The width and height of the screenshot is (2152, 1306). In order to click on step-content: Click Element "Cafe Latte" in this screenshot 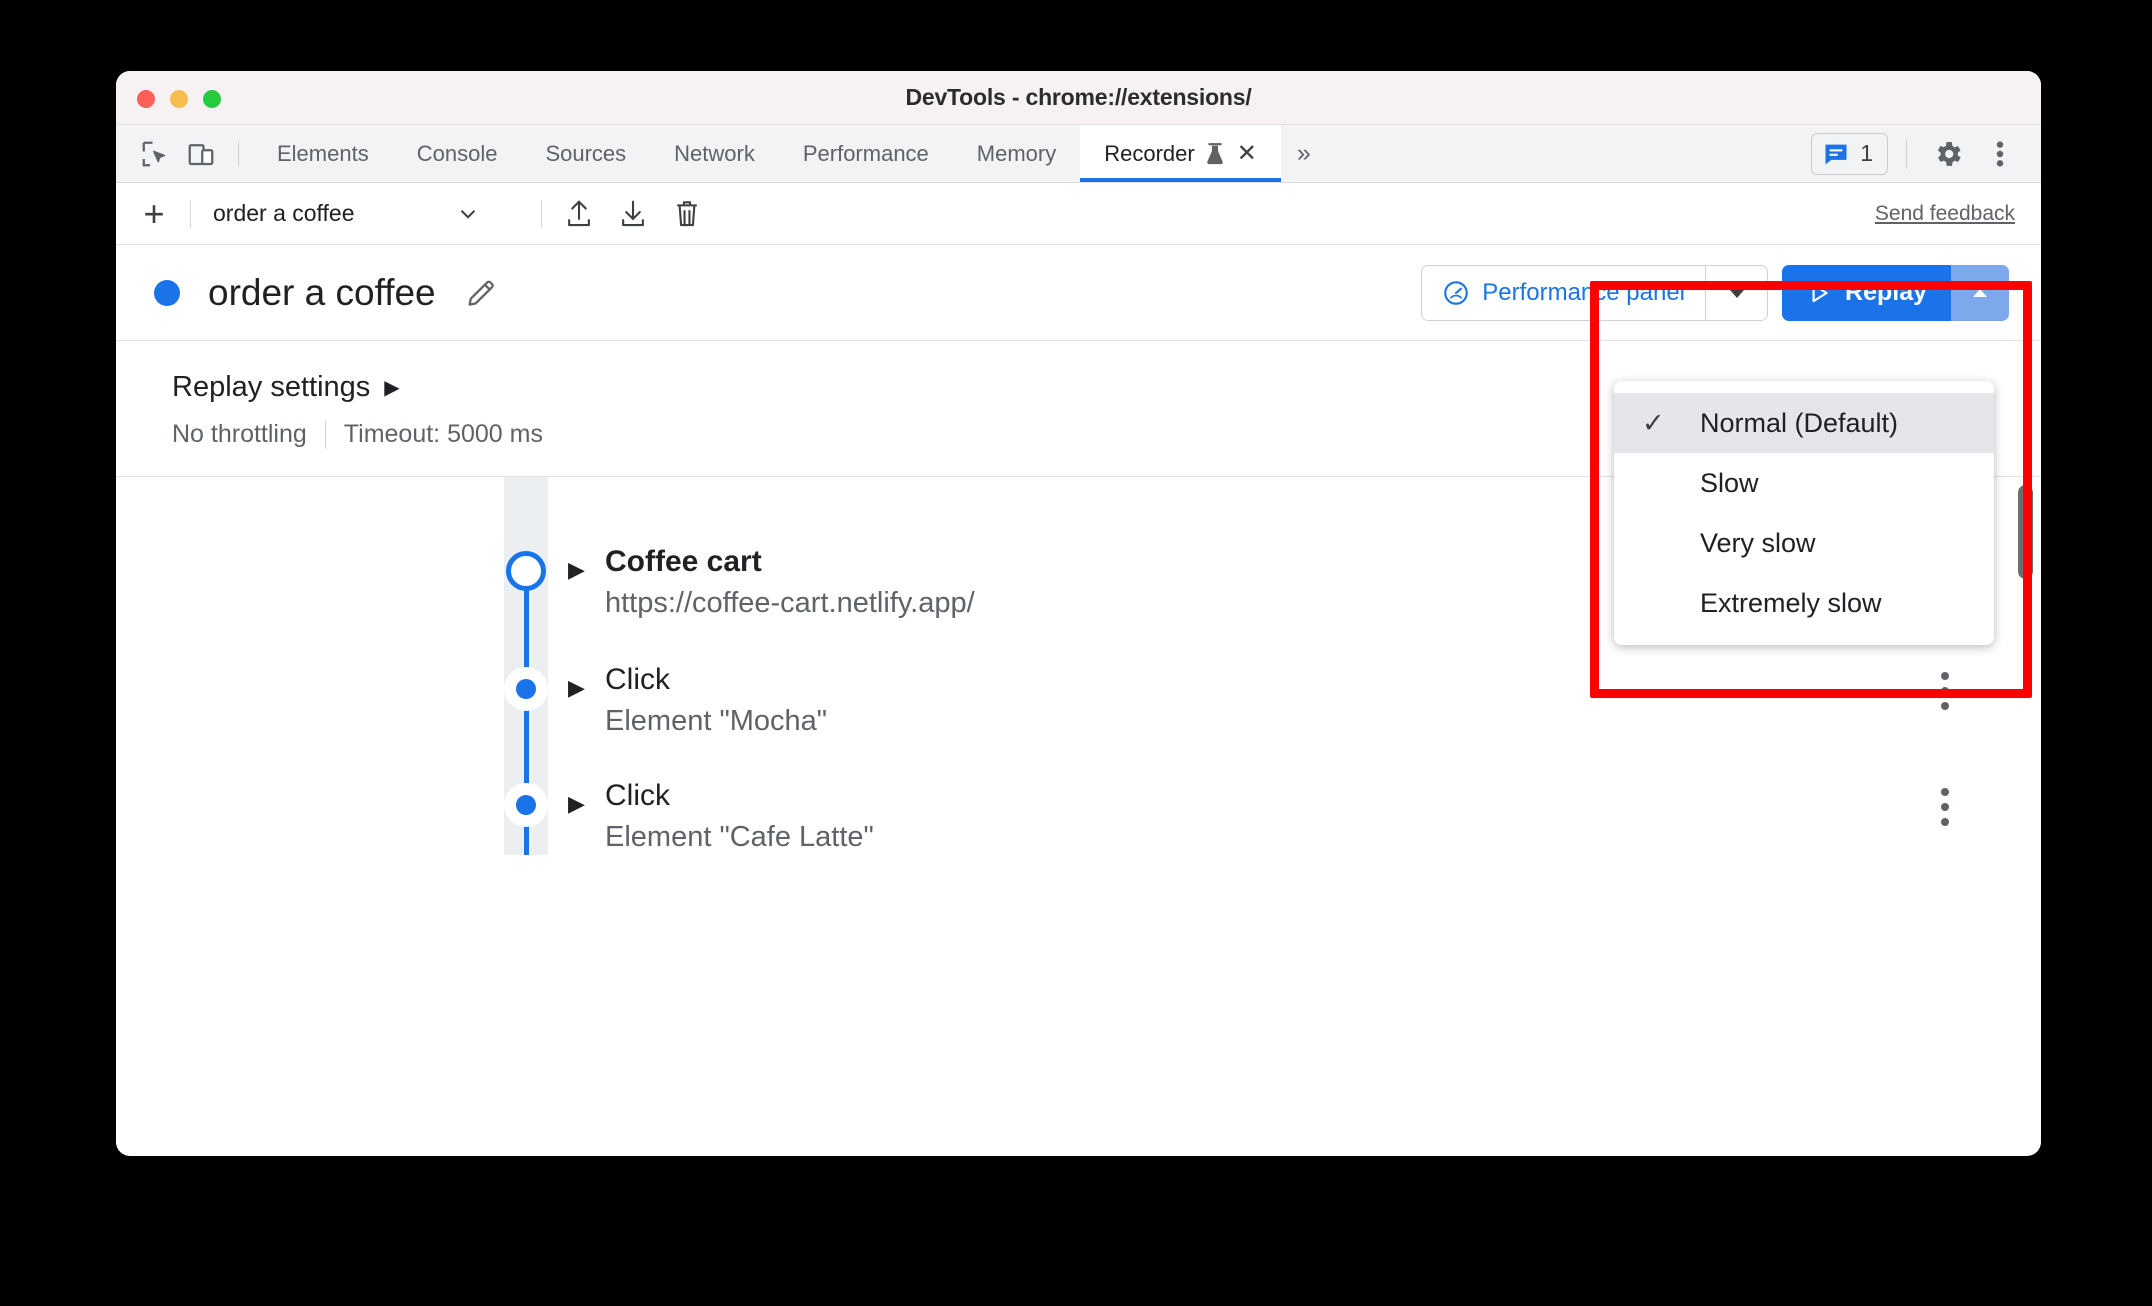, I will do `click(739, 816)`.